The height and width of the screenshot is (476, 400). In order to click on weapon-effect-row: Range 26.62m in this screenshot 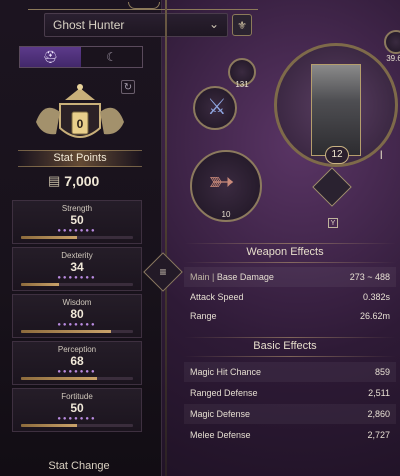, I will do `click(290, 316)`.